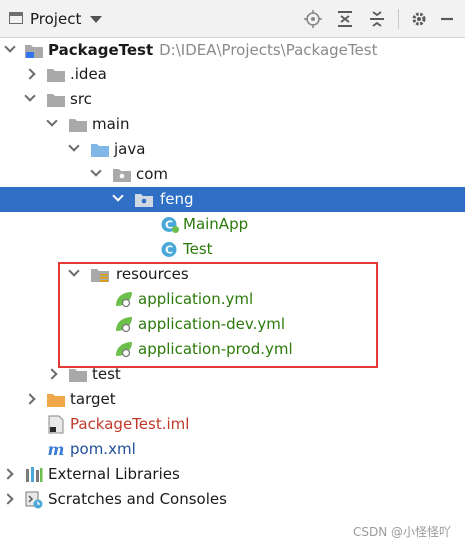 Image resolution: width=465 pixels, height=548 pixels. I want to click on tree-row-application-prod-yml: application-prod.yml, so click(232, 349).